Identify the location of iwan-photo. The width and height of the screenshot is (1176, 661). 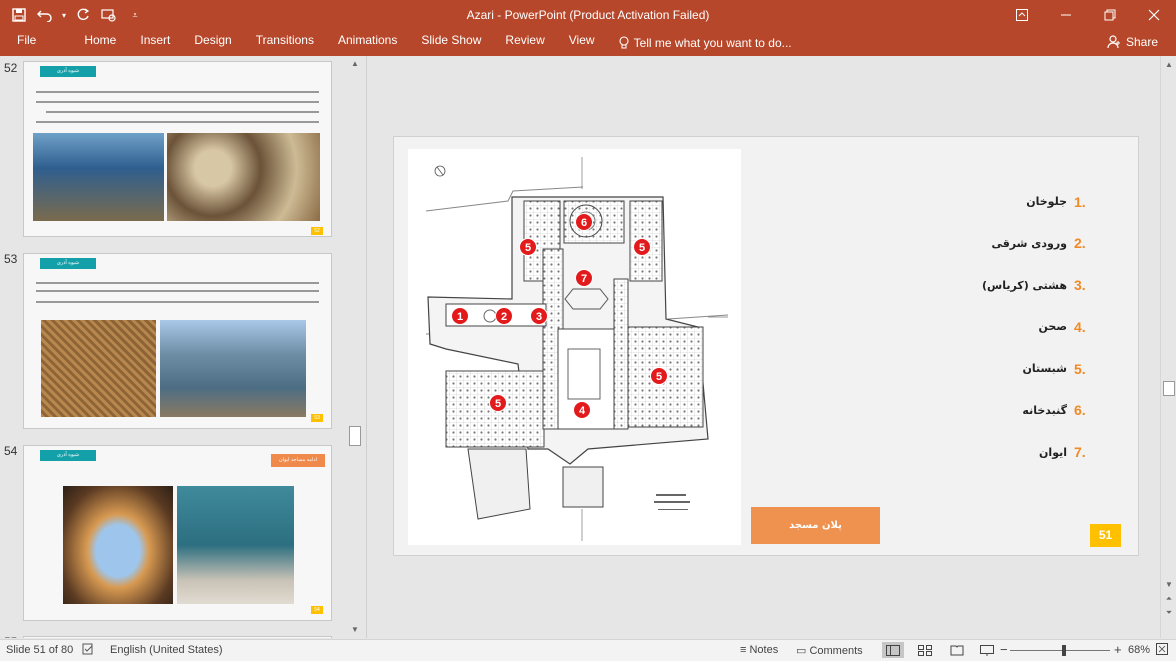
(233, 368).